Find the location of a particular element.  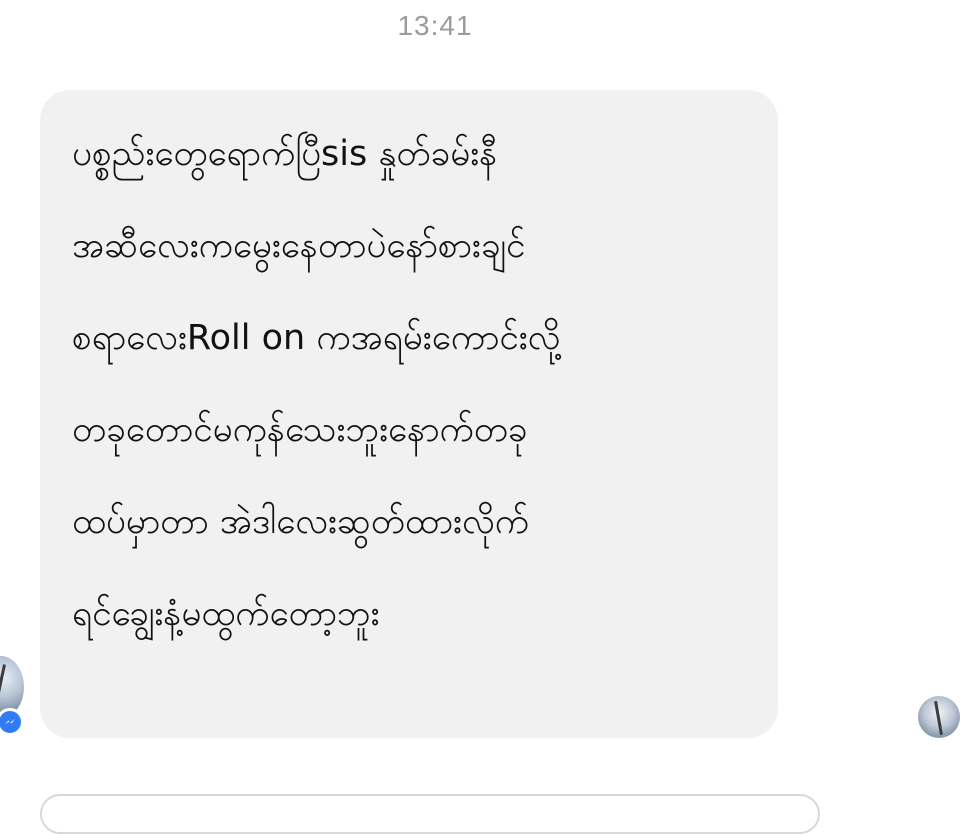

message-timestamp: 13:41 is located at coordinates (435, 25).